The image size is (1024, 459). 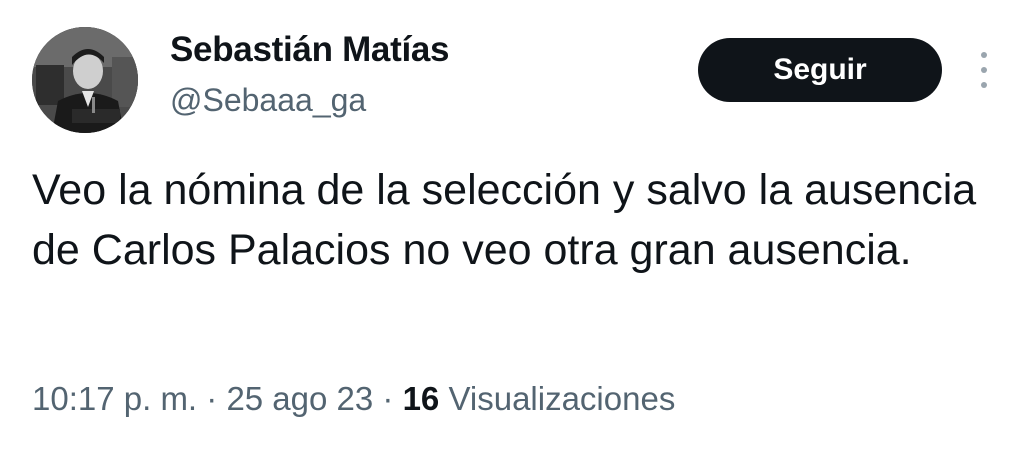 I want to click on more-vertical-icon, so click(x=984, y=70).